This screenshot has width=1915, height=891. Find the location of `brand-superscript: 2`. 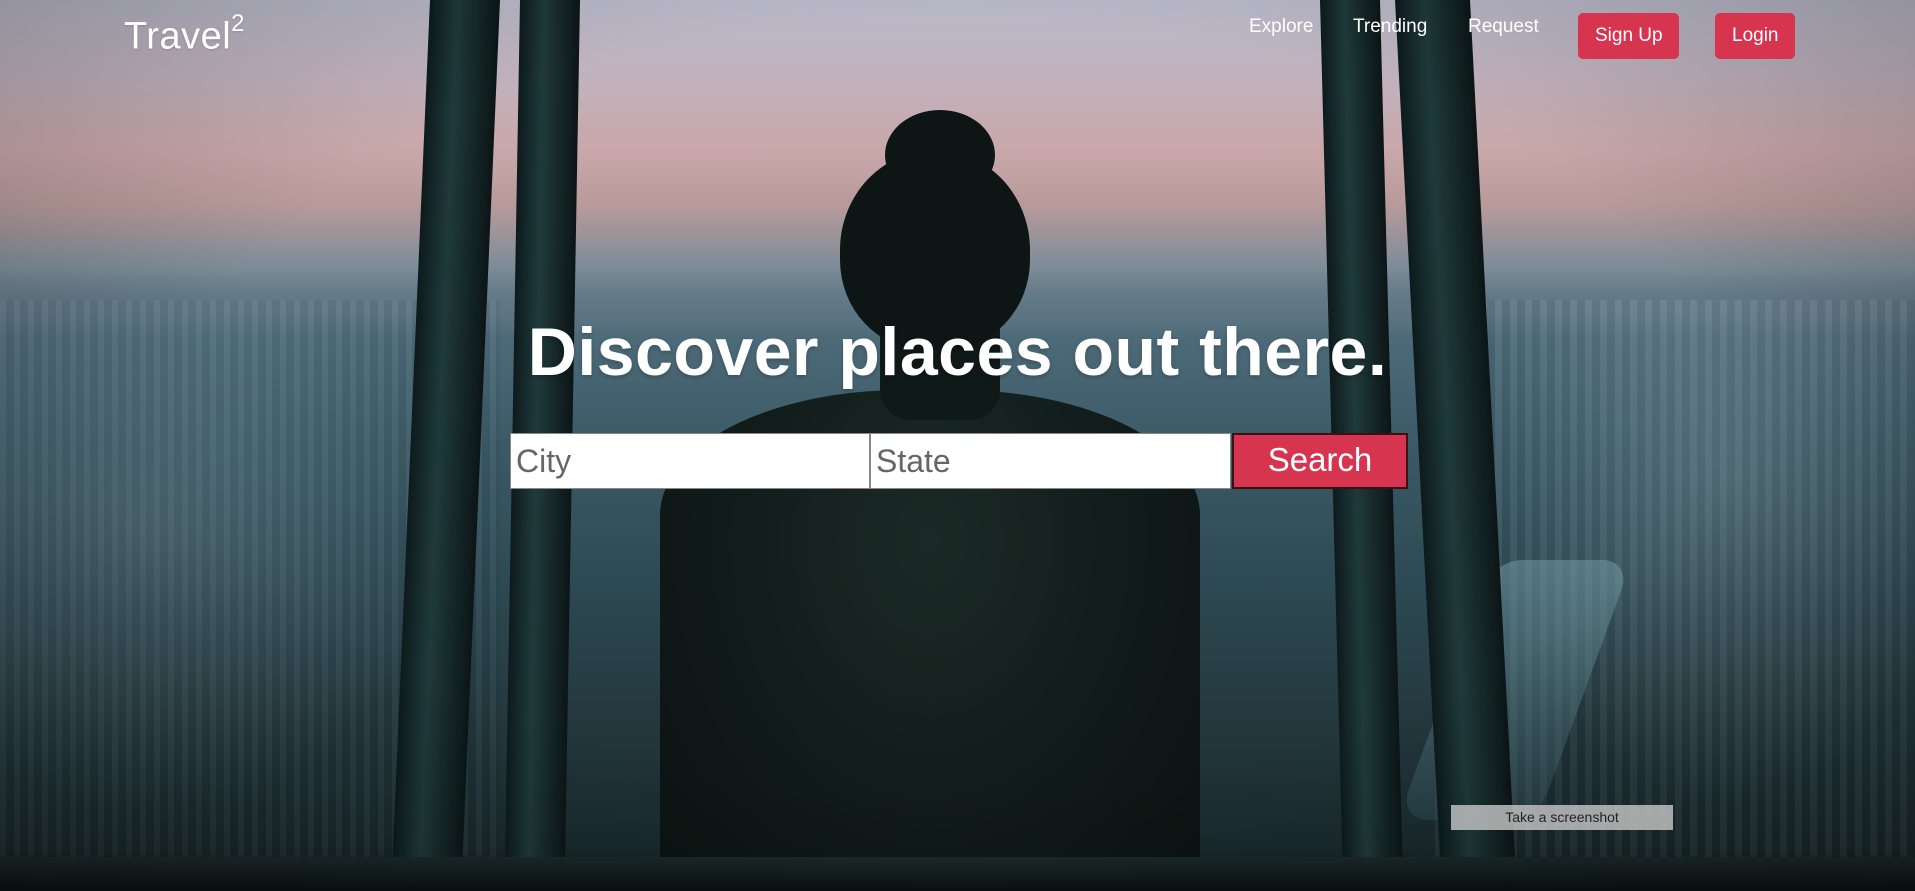

brand-superscript: 2 is located at coordinates (238, 23).